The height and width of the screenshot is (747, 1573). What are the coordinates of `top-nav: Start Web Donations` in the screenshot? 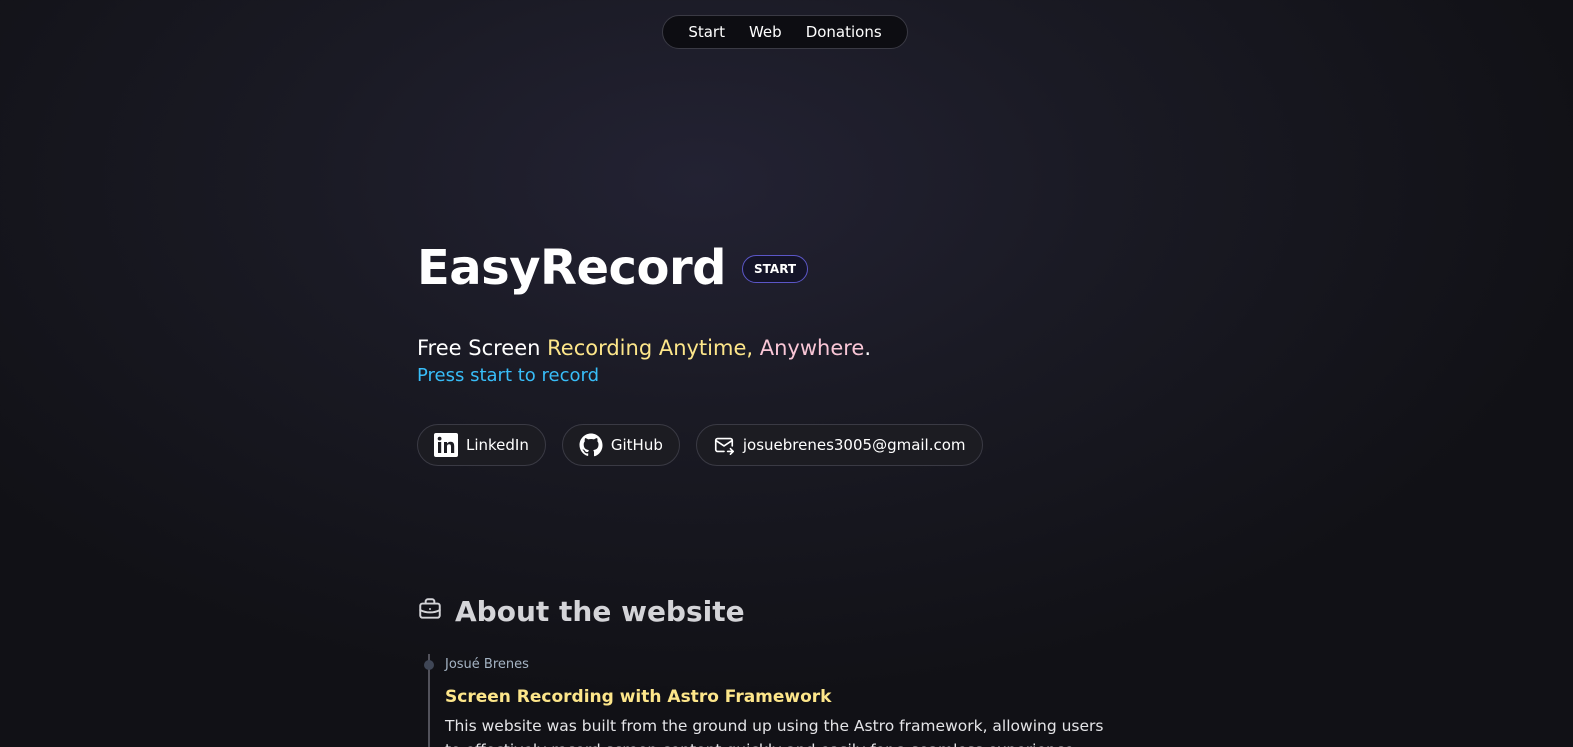 It's located at (785, 32).